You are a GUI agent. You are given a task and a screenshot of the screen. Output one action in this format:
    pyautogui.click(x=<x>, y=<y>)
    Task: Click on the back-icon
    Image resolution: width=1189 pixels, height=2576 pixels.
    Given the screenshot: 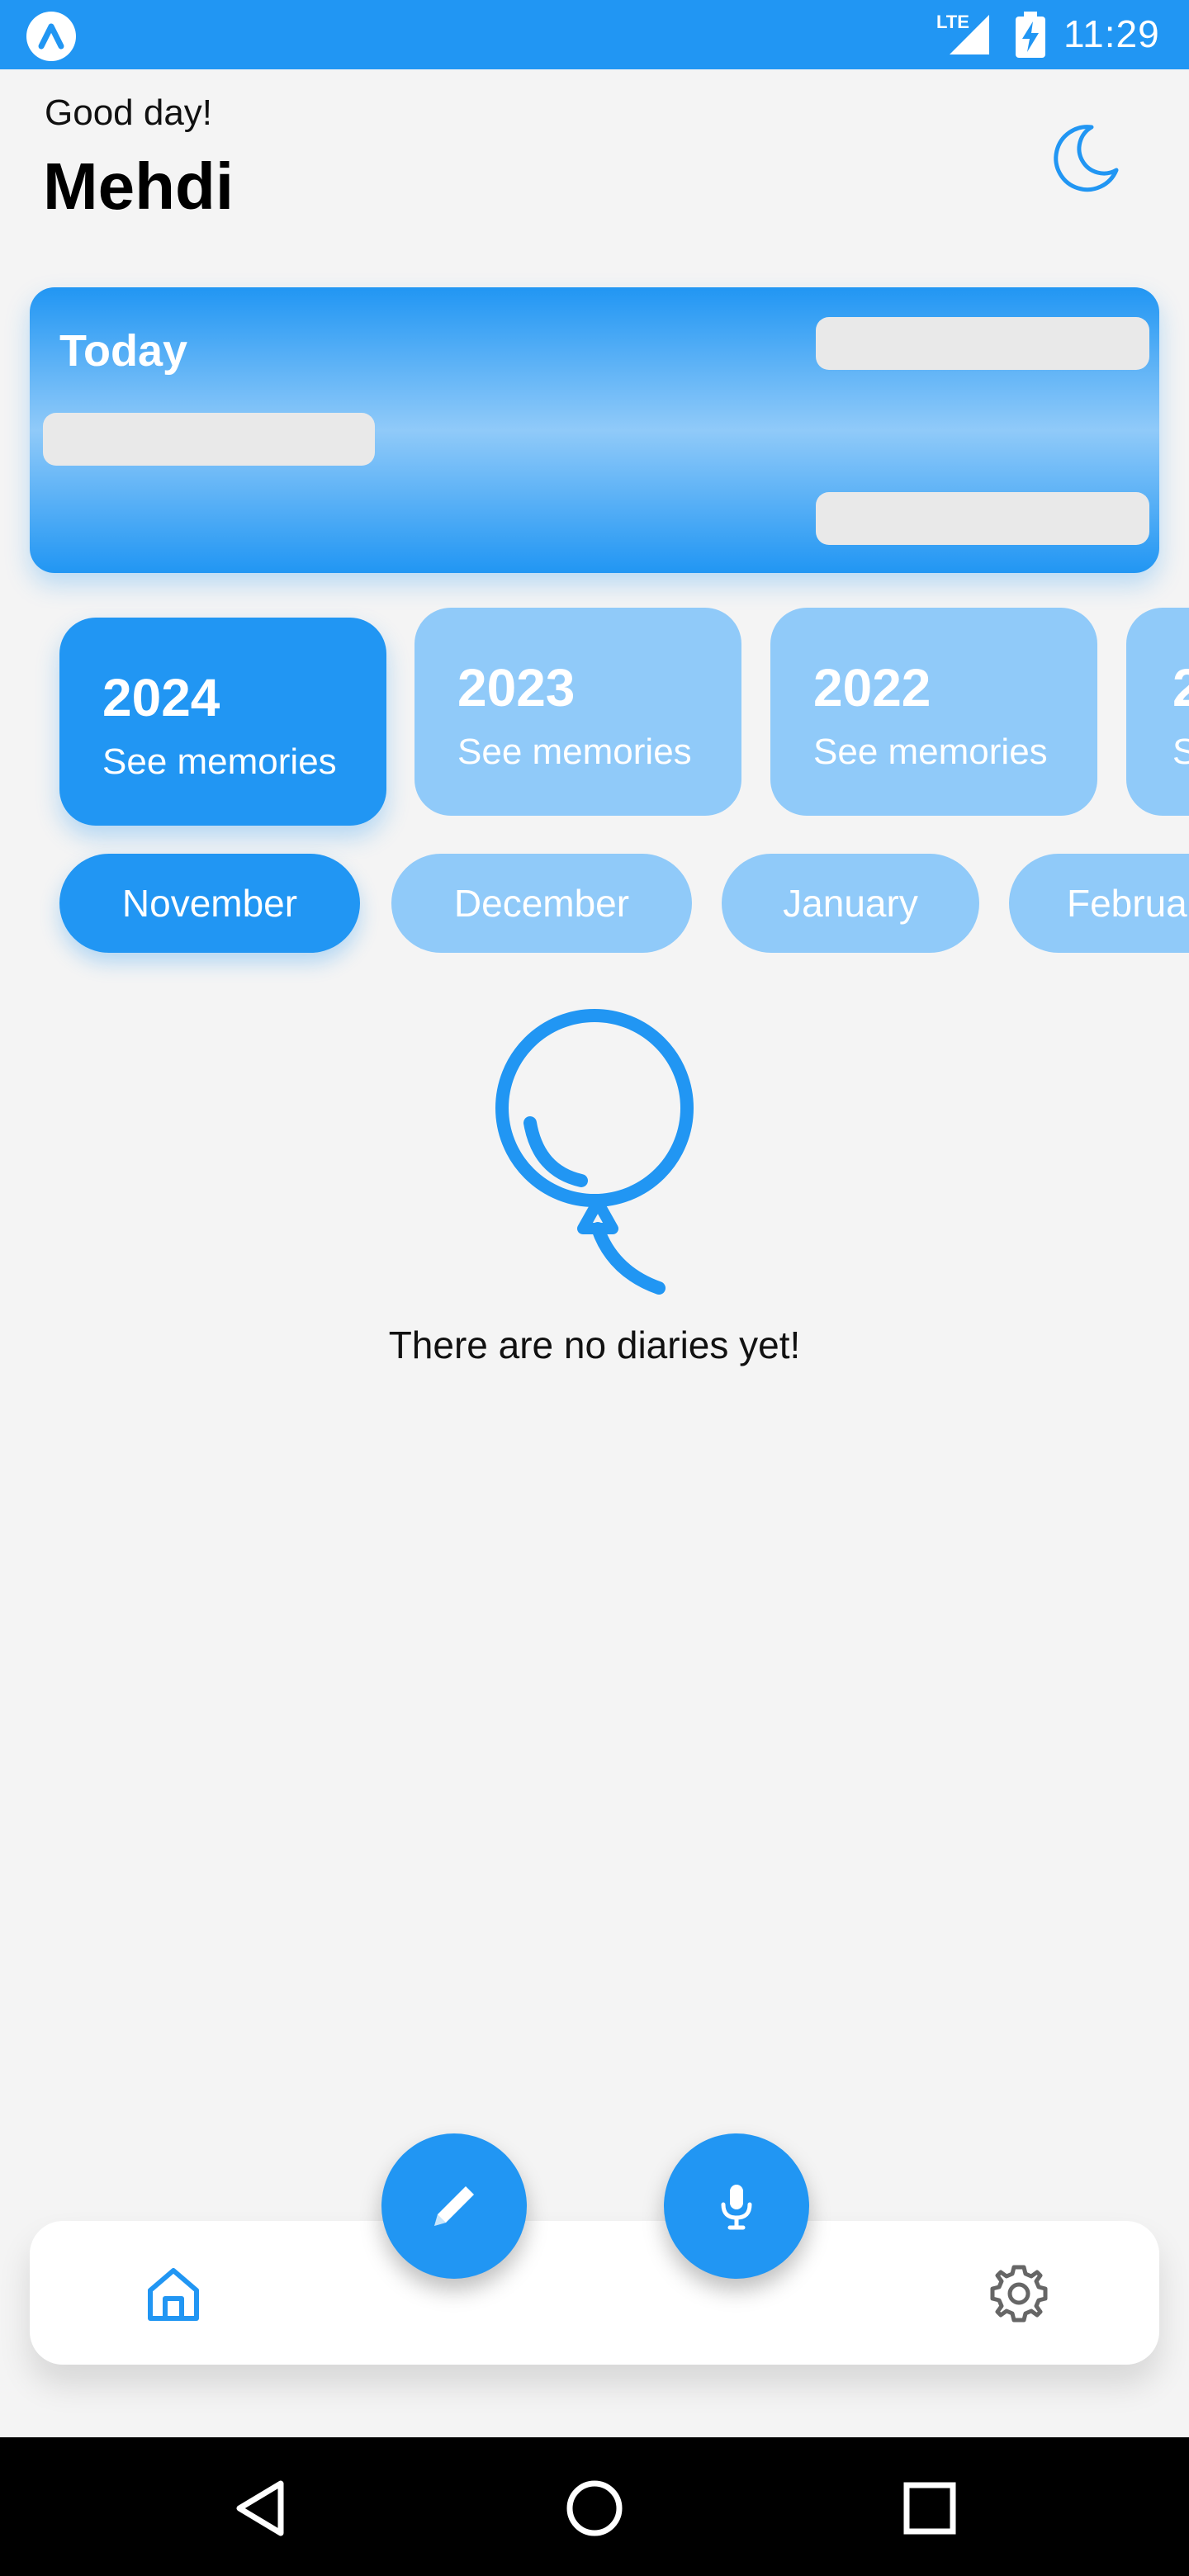 What is the action you would take?
    pyautogui.click(x=262, y=2508)
    